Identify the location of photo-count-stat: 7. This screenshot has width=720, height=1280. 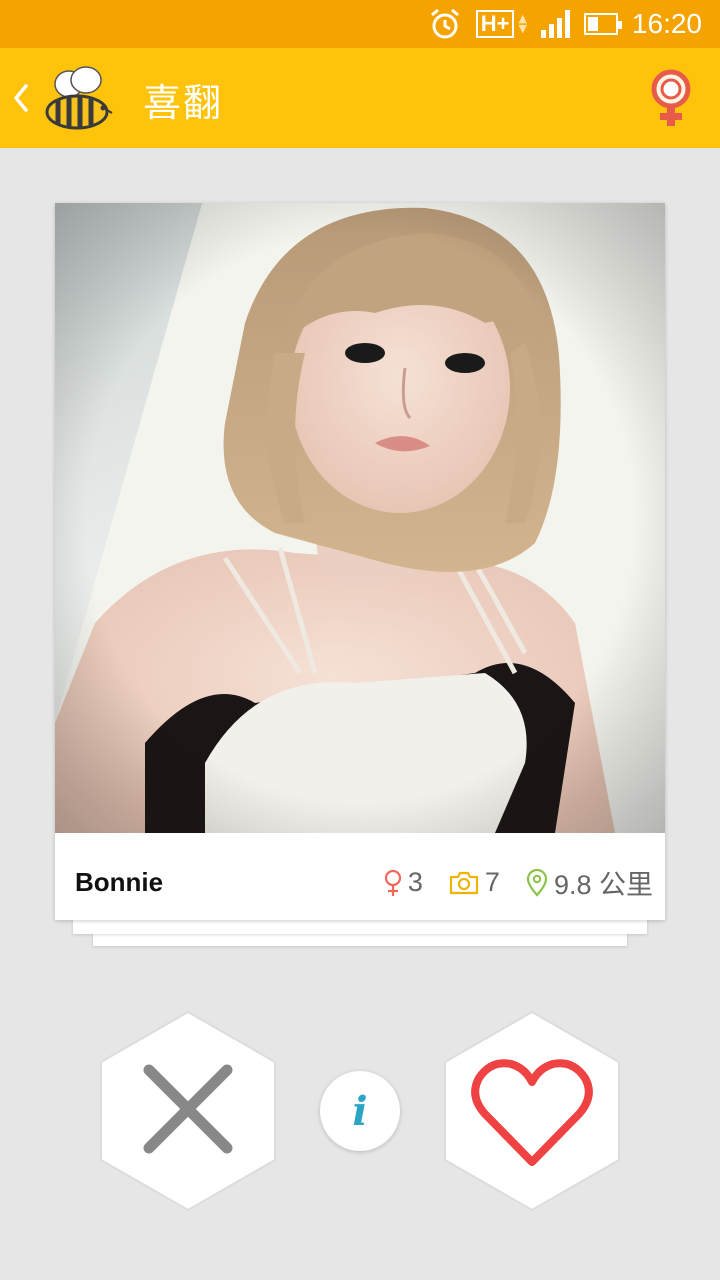
(474, 882).